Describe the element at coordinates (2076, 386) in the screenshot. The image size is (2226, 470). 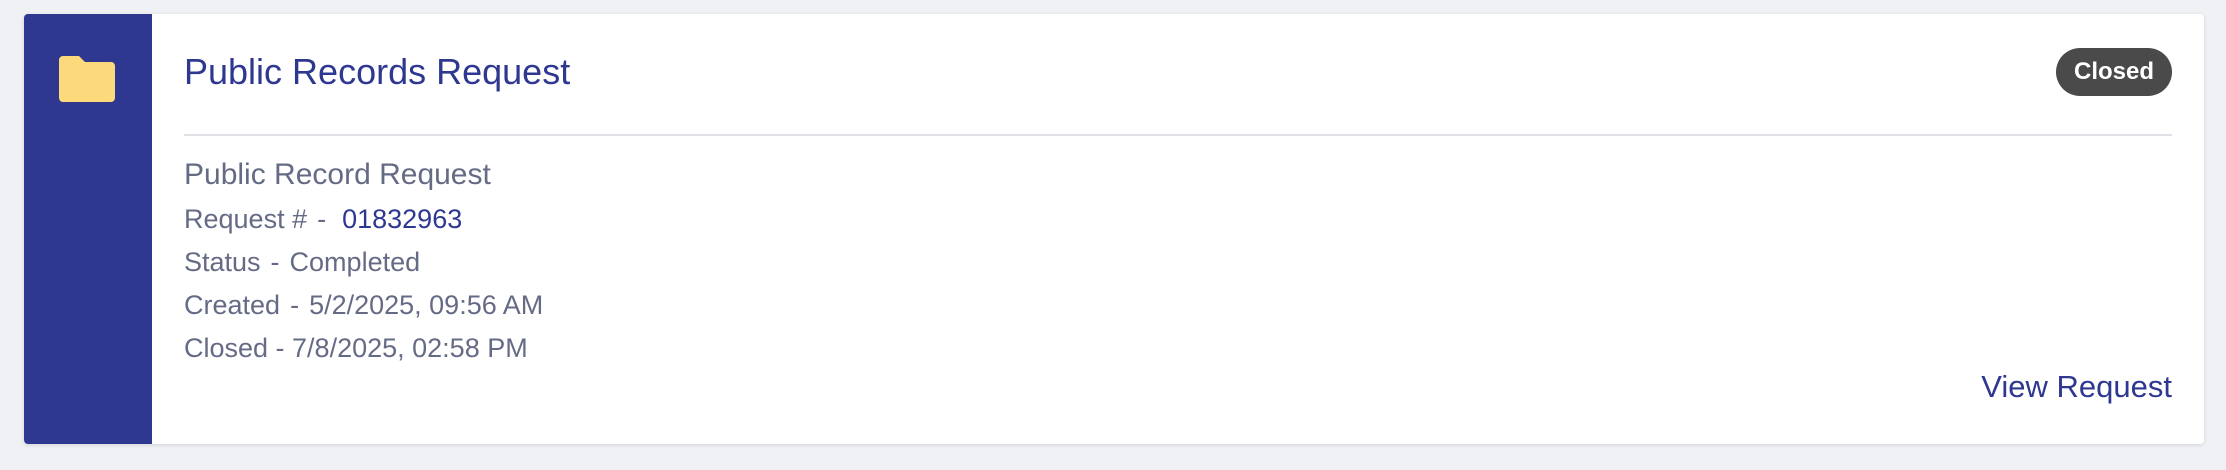
I see `view-request-link: View Request` at that location.